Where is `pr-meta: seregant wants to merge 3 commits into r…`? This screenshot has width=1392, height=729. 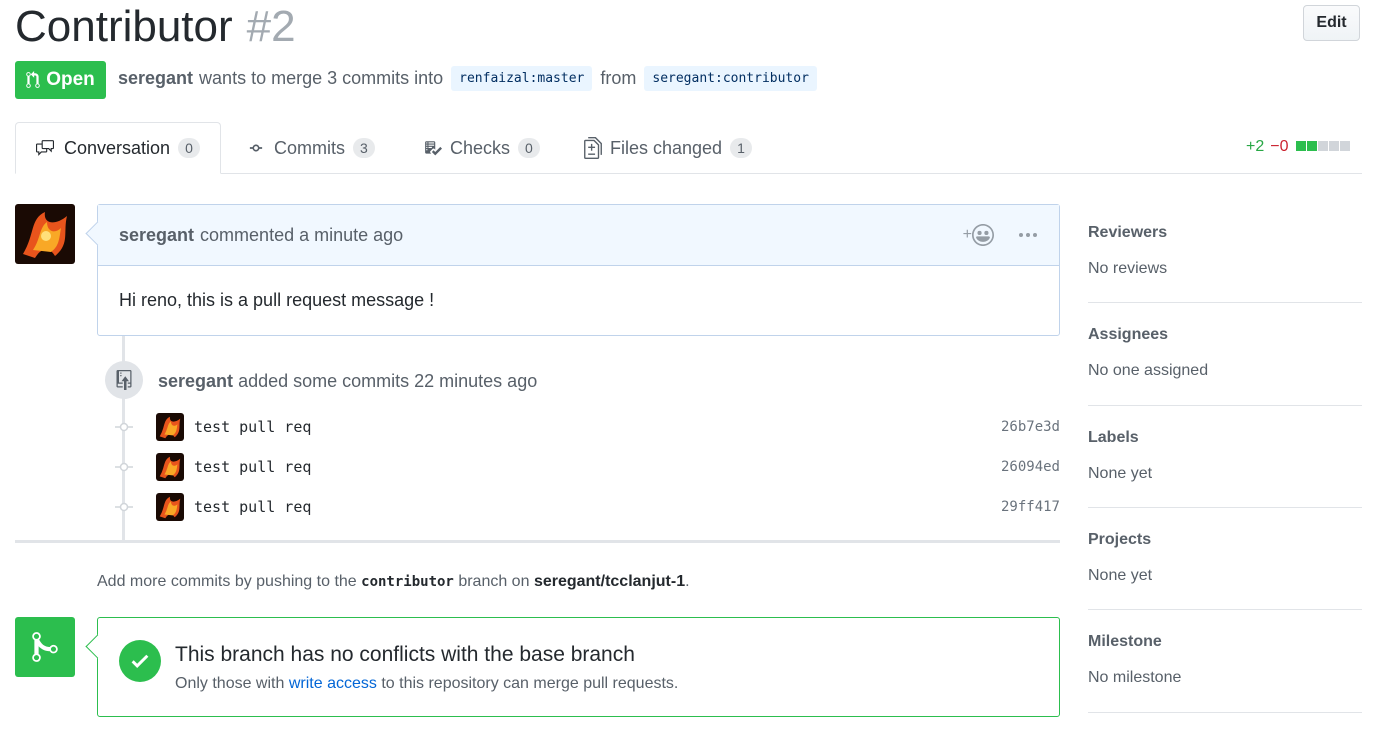 pr-meta: seregant wants to merge 3 commits into r… is located at coordinates (471, 78).